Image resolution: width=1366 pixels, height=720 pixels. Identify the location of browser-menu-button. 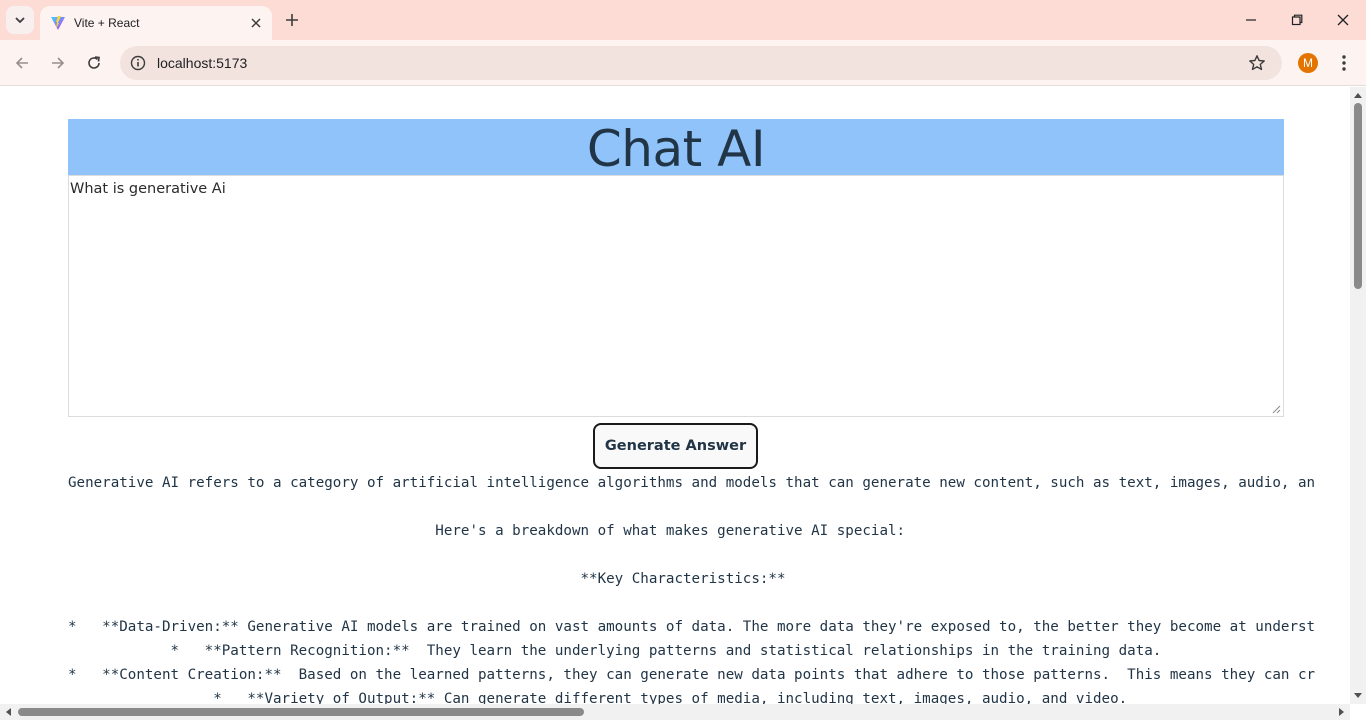
(1344, 63).